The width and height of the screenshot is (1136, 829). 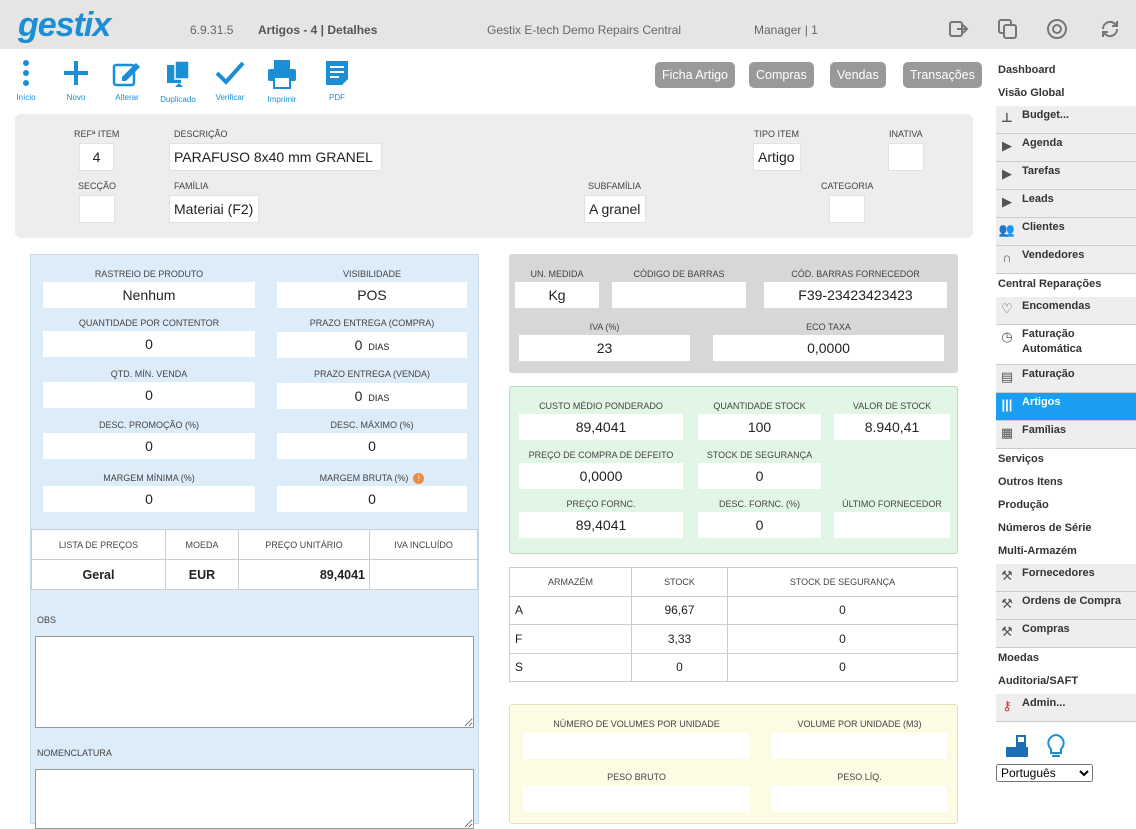 I want to click on sidebar-item-numeros-serie: Números de Série, so click(x=1066, y=529).